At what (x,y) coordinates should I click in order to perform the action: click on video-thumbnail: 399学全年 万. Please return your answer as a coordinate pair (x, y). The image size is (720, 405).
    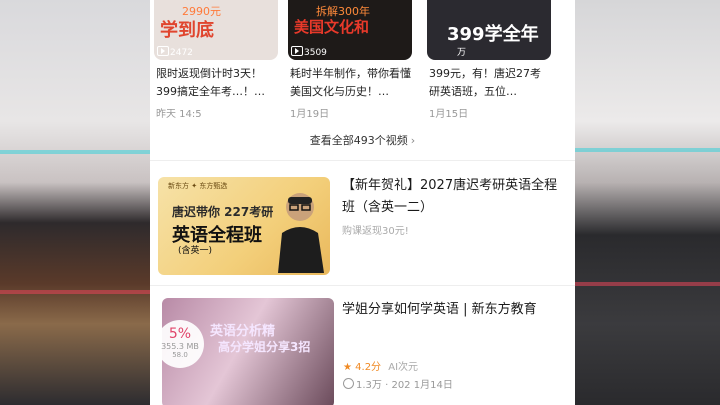
    Looking at the image, I should click on (489, 30).